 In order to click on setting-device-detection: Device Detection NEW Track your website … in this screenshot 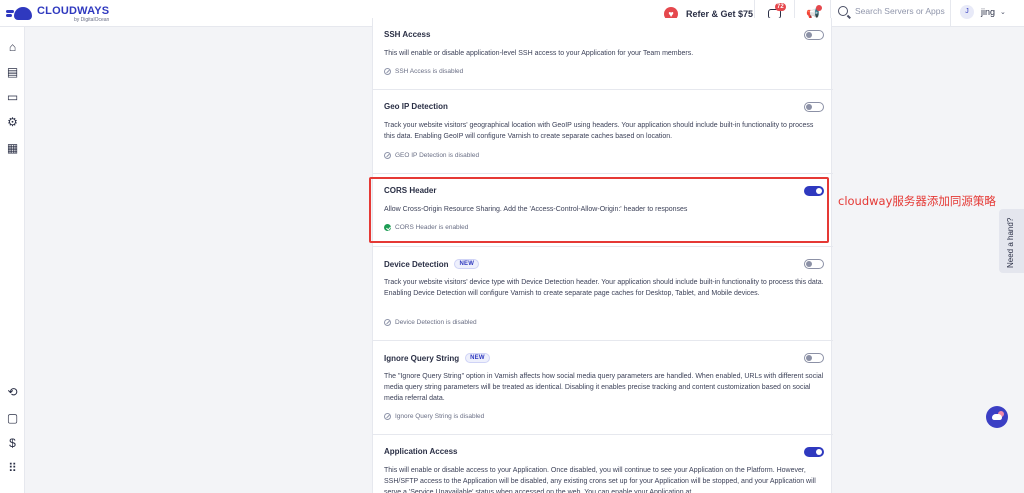, I will do `click(603, 294)`.